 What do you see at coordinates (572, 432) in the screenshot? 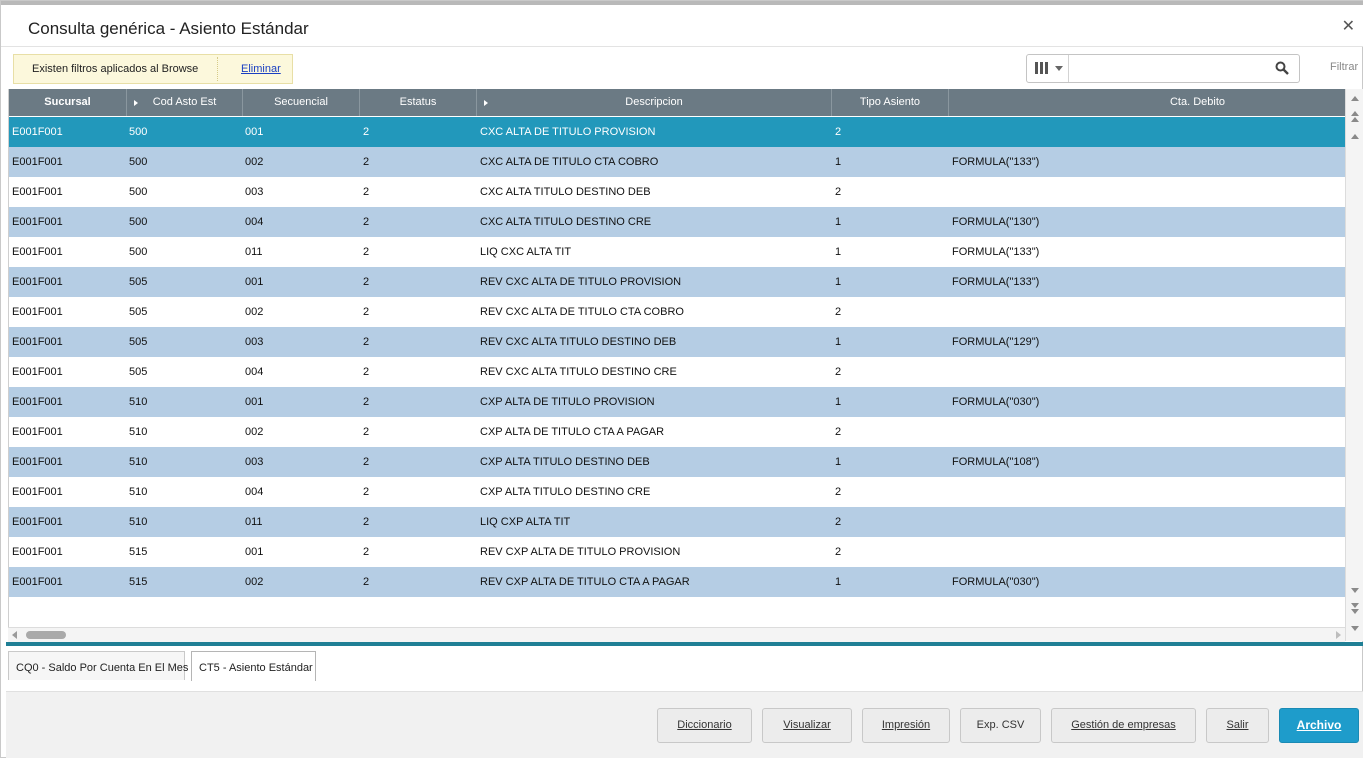
I see `cell-descripcion: CXP ALTA DE TITULO CTA A PAGAR` at bounding box center [572, 432].